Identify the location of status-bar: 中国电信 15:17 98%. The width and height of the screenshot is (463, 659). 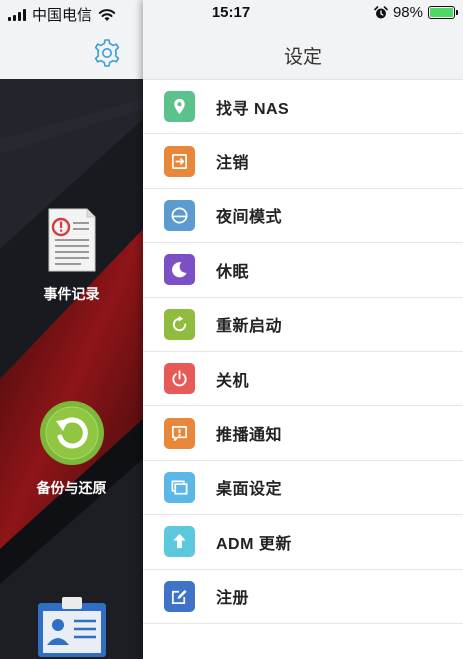
(231, 13).